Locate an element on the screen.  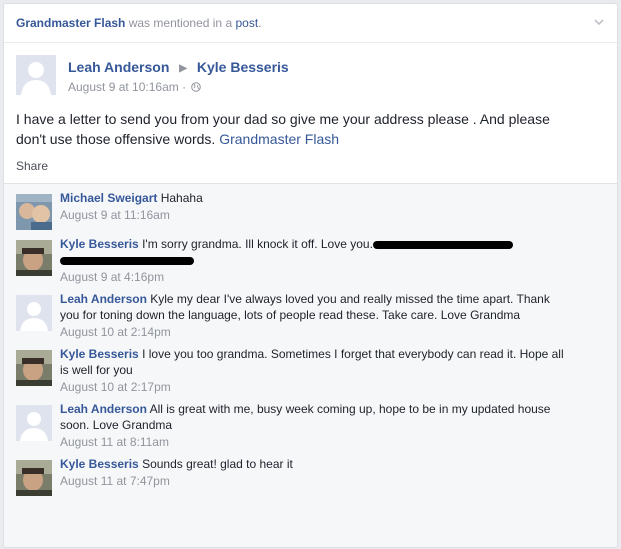
tag-link: Grandmaster Flash is located at coordinates (279, 139).